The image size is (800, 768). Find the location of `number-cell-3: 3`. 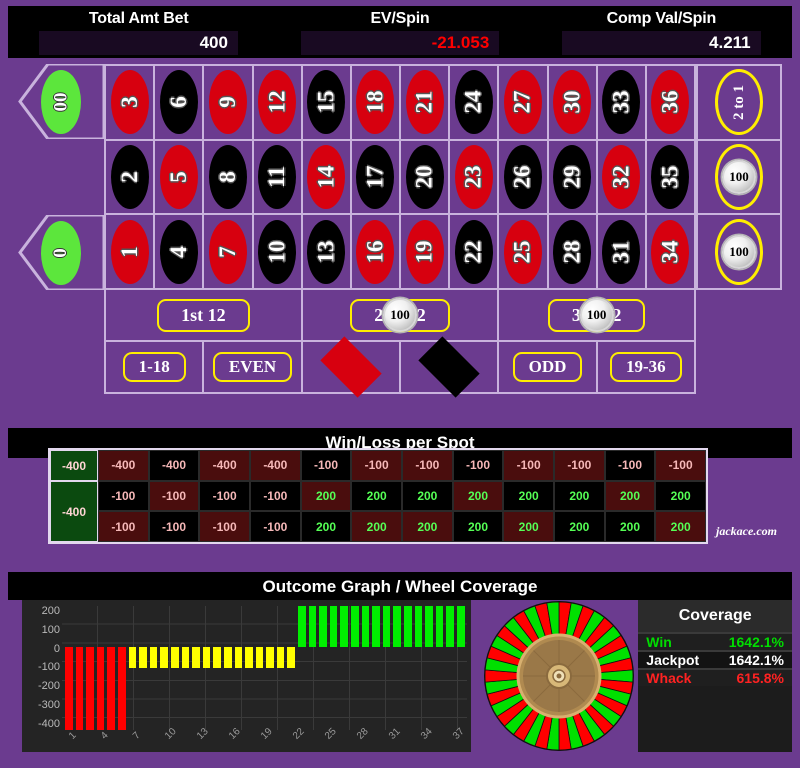

number-cell-3: 3 is located at coordinates (131, 103).